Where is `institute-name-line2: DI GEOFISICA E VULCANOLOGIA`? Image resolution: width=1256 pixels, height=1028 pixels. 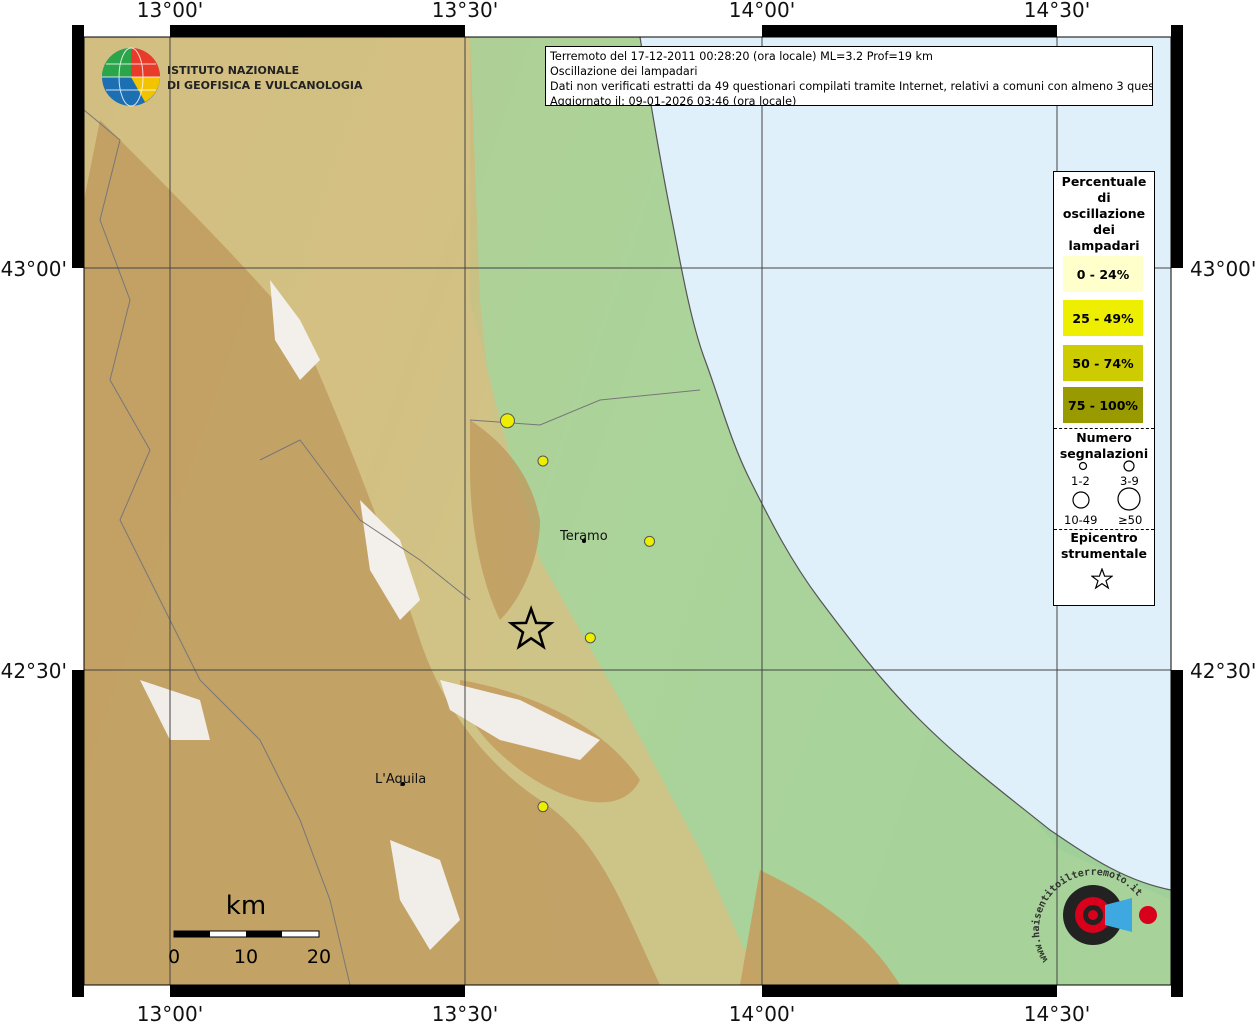 institute-name-line2: DI GEOFISICA E VULCANOLOGIA is located at coordinates (265, 85).